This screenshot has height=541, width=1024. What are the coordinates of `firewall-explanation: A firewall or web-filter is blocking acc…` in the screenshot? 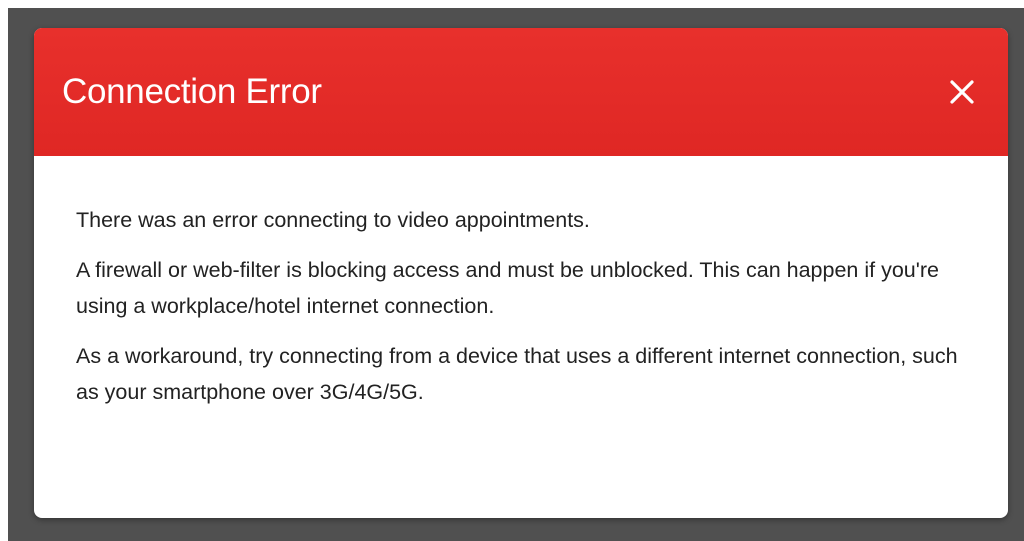 It's located at (507, 288).